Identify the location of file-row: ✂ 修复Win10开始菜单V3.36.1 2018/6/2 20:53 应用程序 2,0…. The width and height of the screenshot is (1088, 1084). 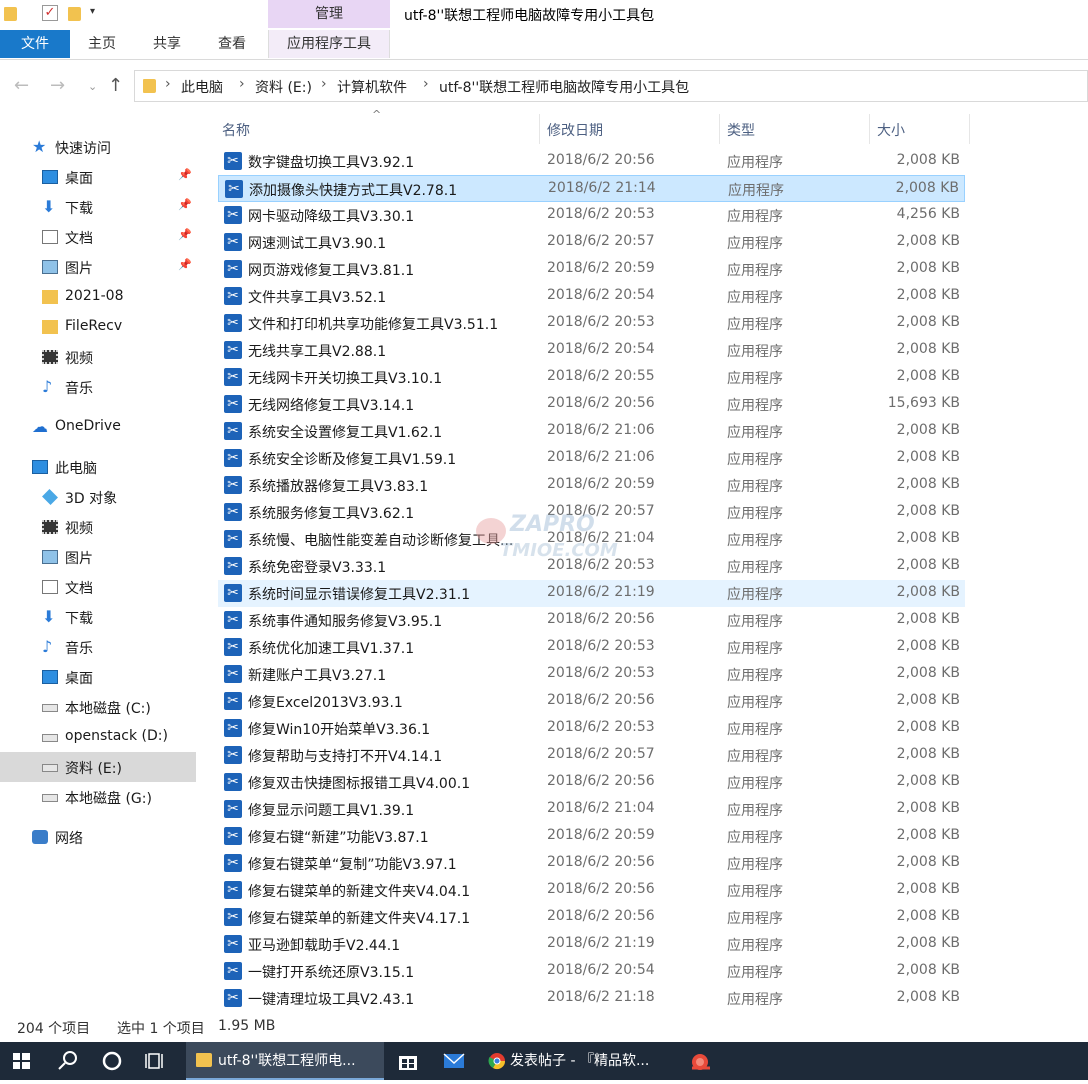
(591, 728).